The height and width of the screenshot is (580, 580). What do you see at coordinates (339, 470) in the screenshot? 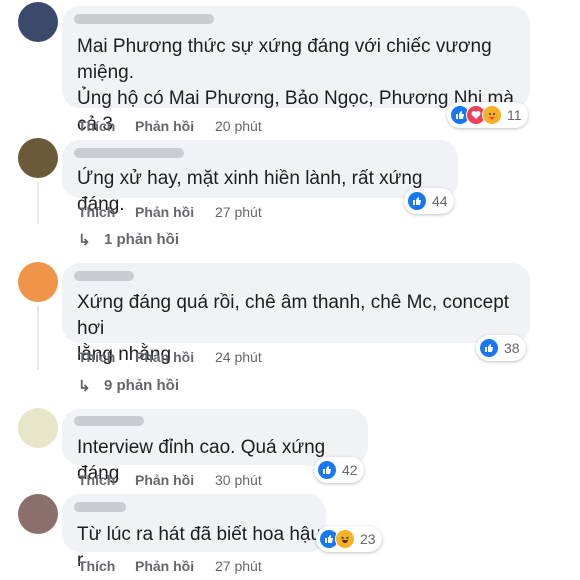
I see `reaction-summary: 42` at bounding box center [339, 470].